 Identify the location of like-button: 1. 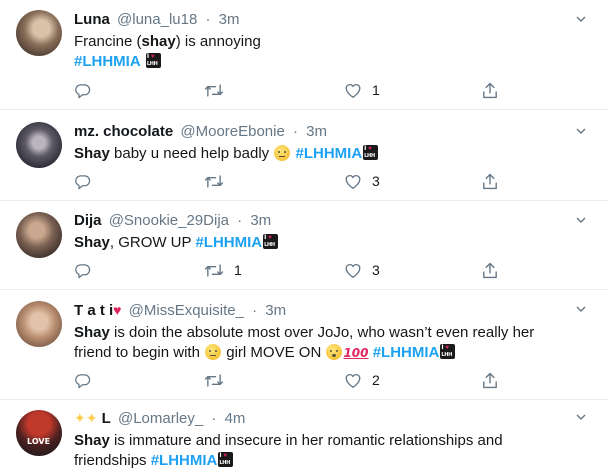
(362, 90).